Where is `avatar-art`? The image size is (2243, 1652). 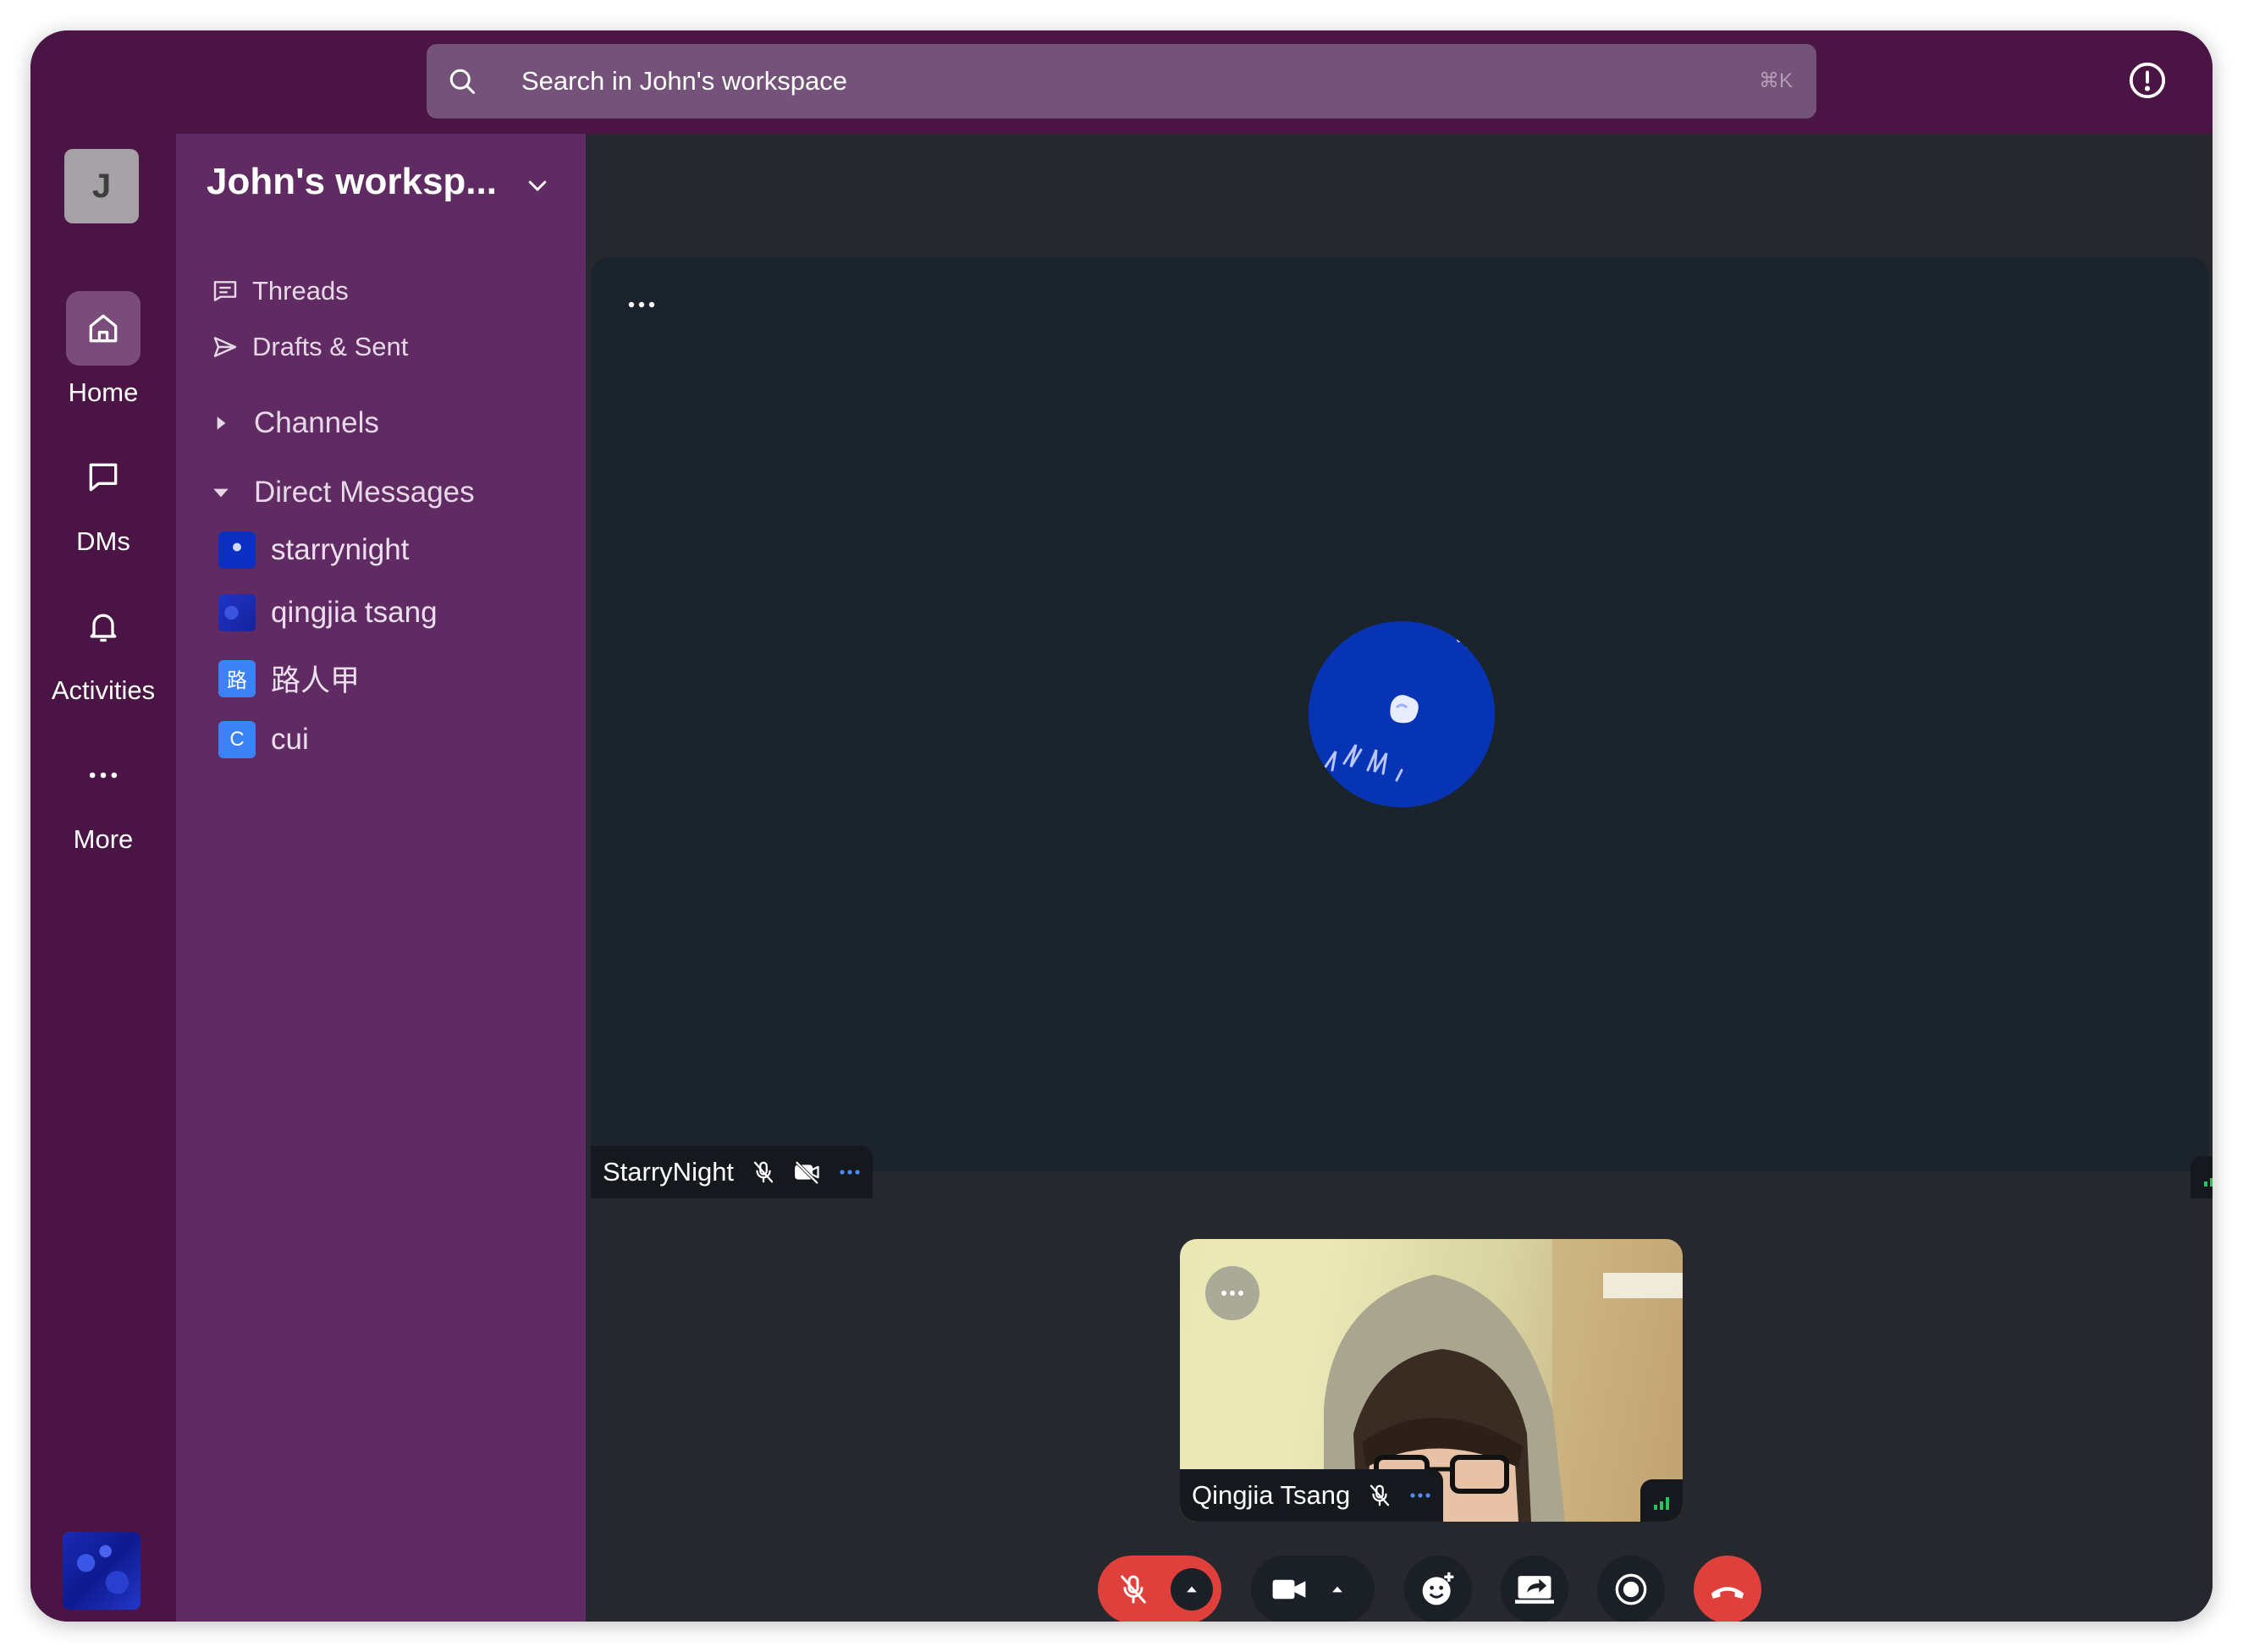
avatar-art is located at coordinates (1402, 714).